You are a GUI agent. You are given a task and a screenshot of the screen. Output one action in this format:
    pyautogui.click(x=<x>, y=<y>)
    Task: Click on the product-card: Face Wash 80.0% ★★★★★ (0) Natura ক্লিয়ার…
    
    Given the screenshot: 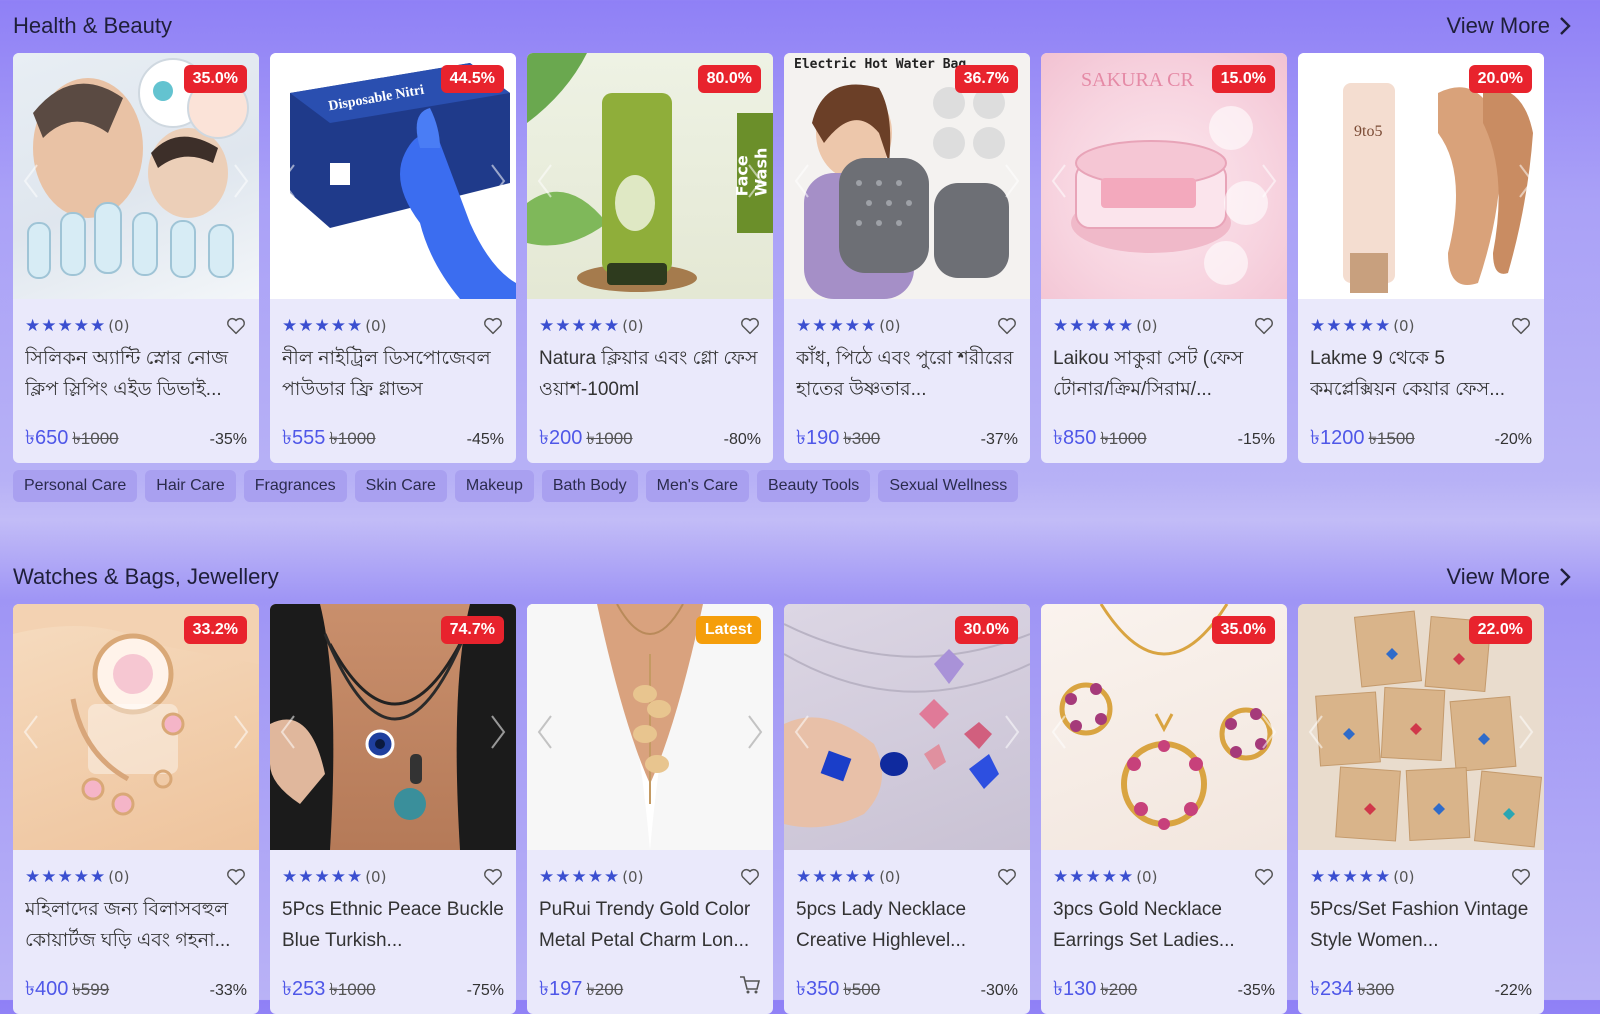 What is the action you would take?
    pyautogui.click(x=650, y=258)
    